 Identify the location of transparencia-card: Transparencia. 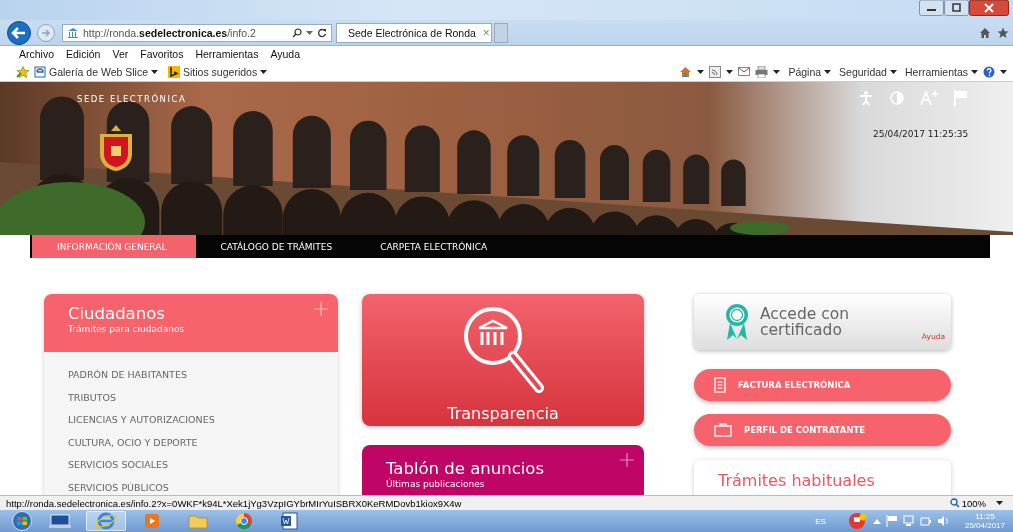
(503, 360).